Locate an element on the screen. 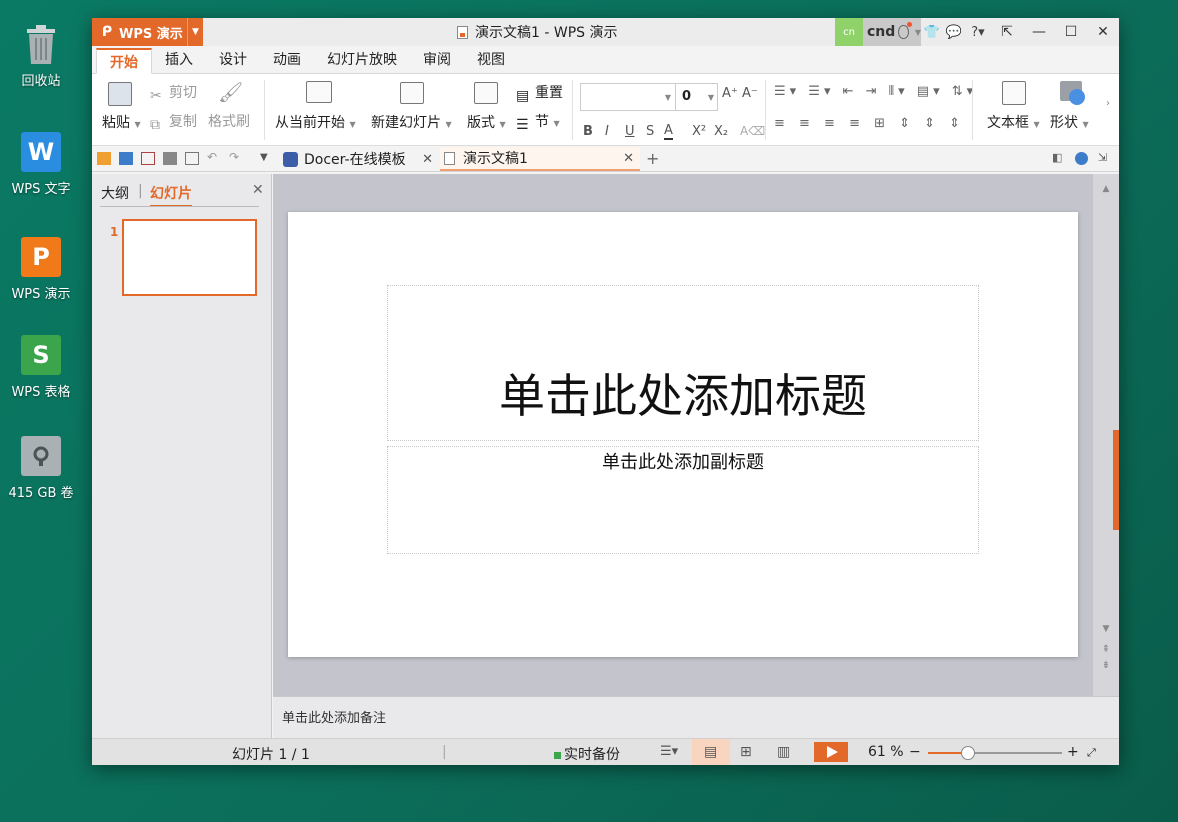 This screenshot has width=1178, height=822. notes-pane: 单击此处添加备注 is located at coordinates (696, 717).